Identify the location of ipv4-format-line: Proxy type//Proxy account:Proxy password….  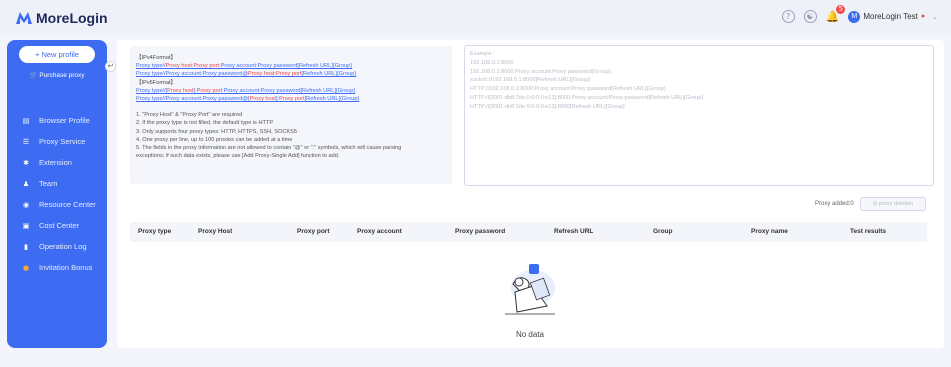
(246, 74).